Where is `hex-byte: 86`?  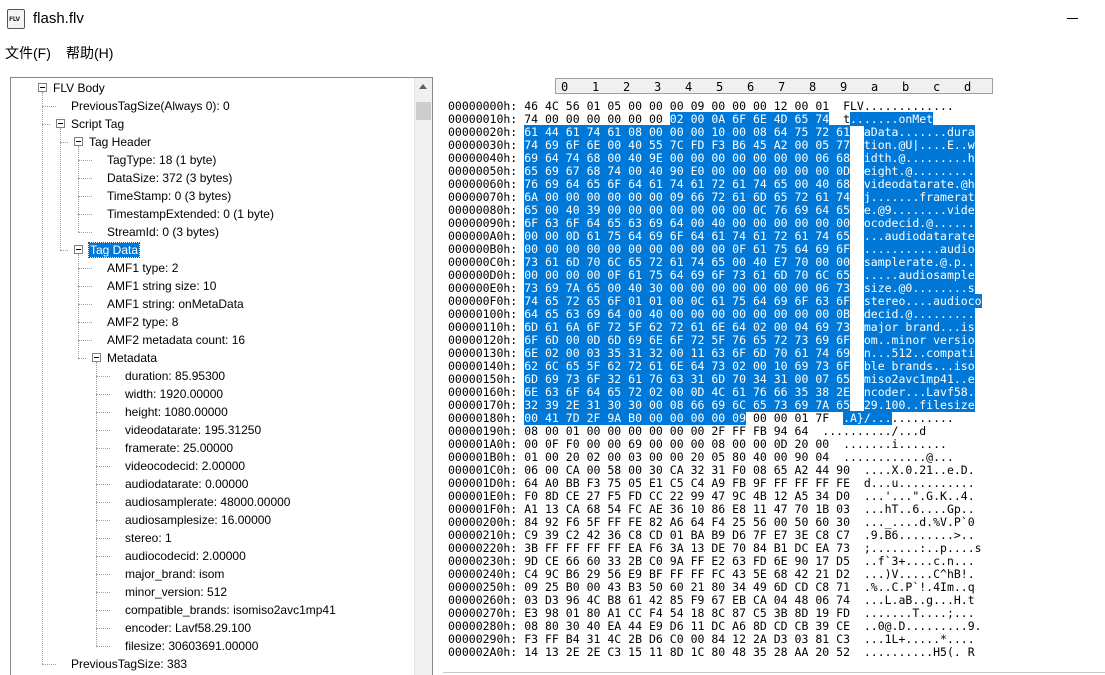
hex-byte: 86 is located at coordinates (718, 509).